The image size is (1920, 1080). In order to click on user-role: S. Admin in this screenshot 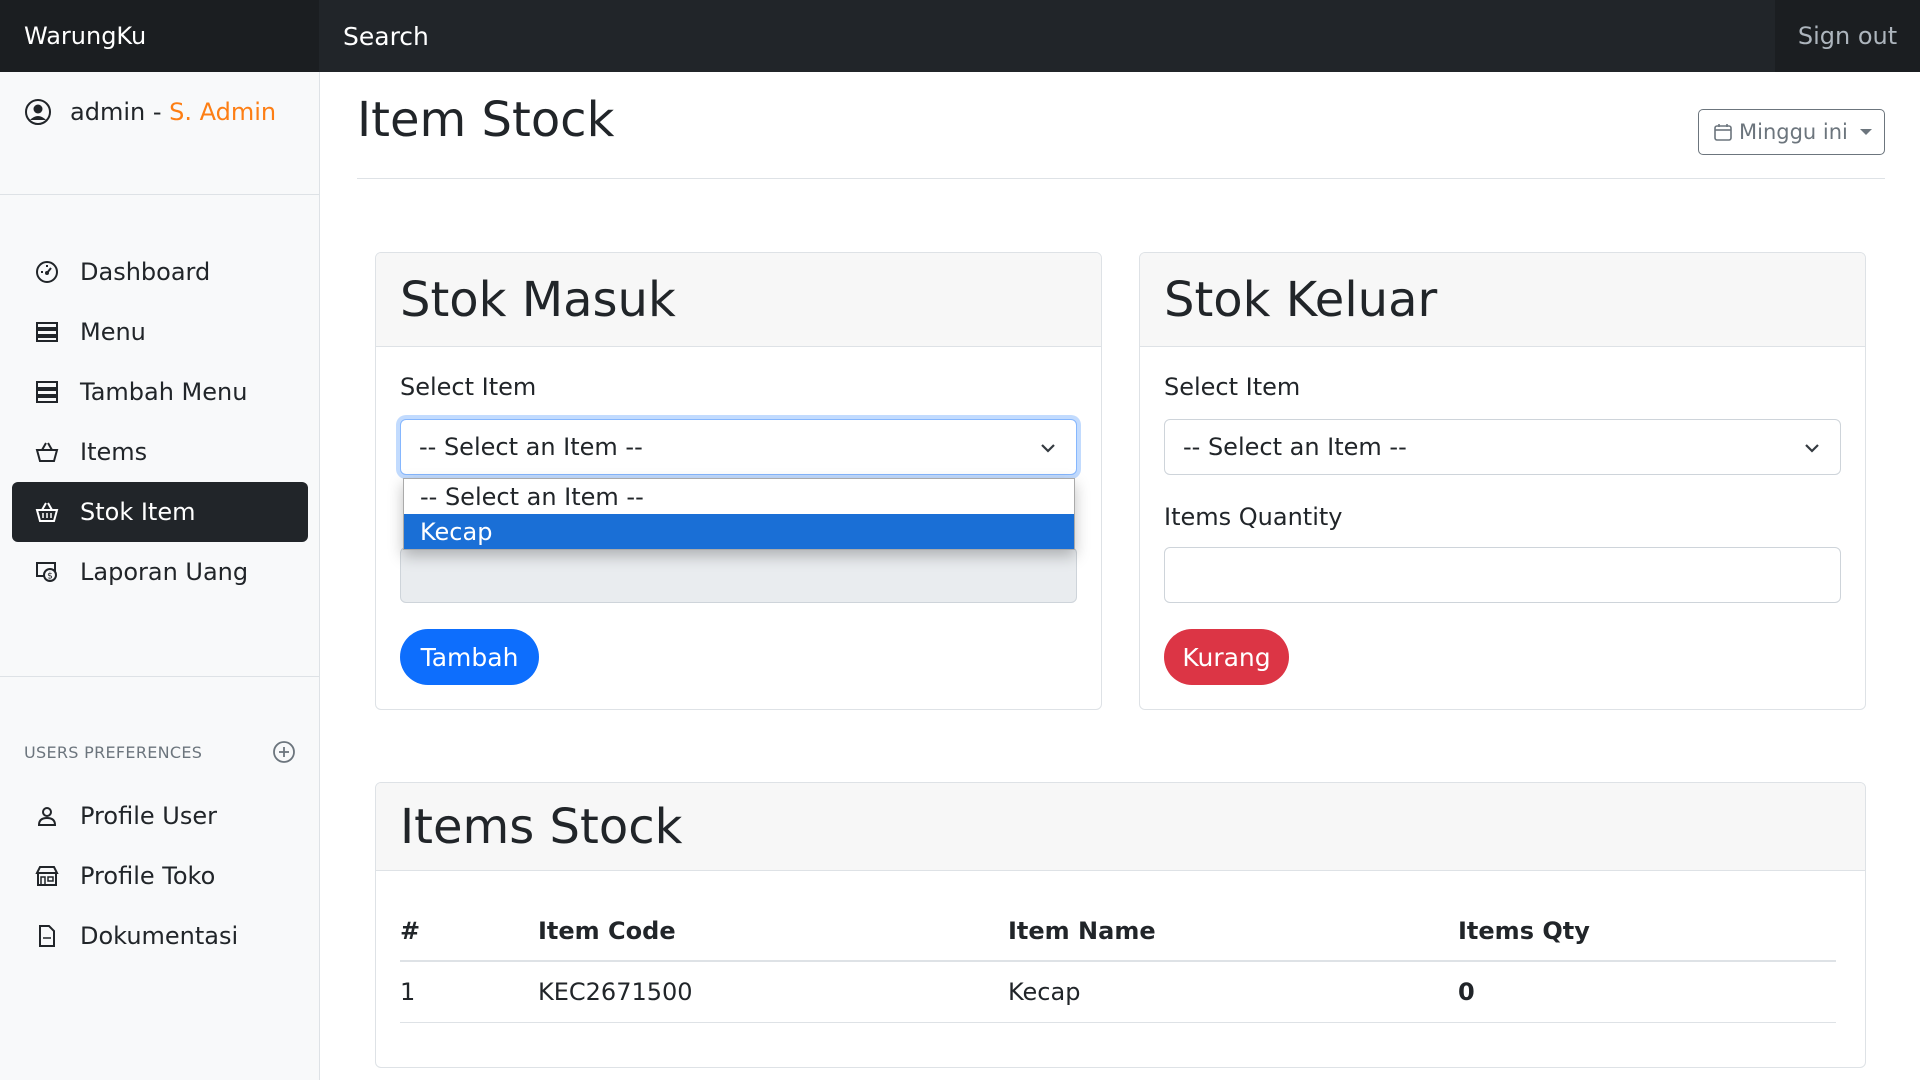, I will do `click(223, 112)`.